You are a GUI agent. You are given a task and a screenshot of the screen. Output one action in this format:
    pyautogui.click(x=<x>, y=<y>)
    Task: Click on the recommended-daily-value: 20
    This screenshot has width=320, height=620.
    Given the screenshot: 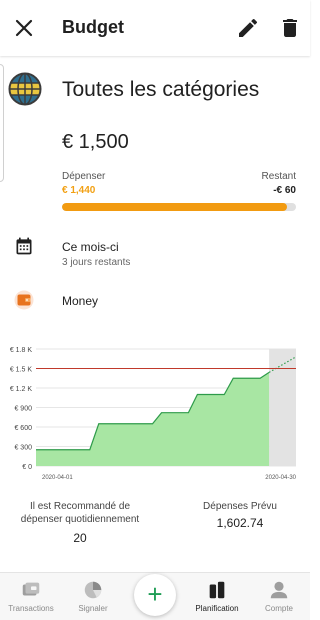 What is the action you would take?
    pyautogui.click(x=80, y=538)
    